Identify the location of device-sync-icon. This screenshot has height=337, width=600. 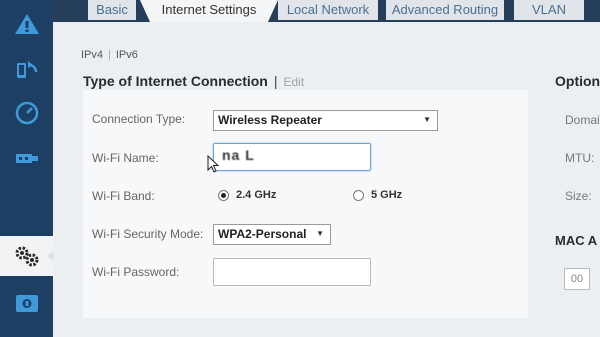
(27, 70).